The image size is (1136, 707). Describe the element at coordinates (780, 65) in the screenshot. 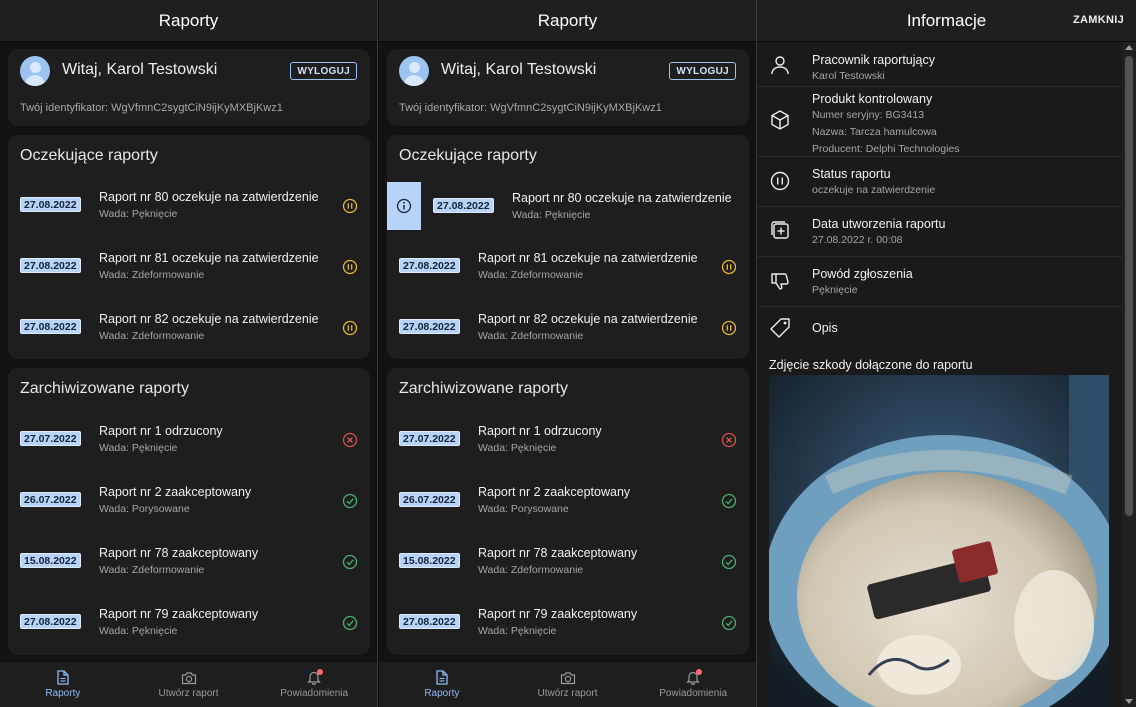

I see `user-icon` at that location.